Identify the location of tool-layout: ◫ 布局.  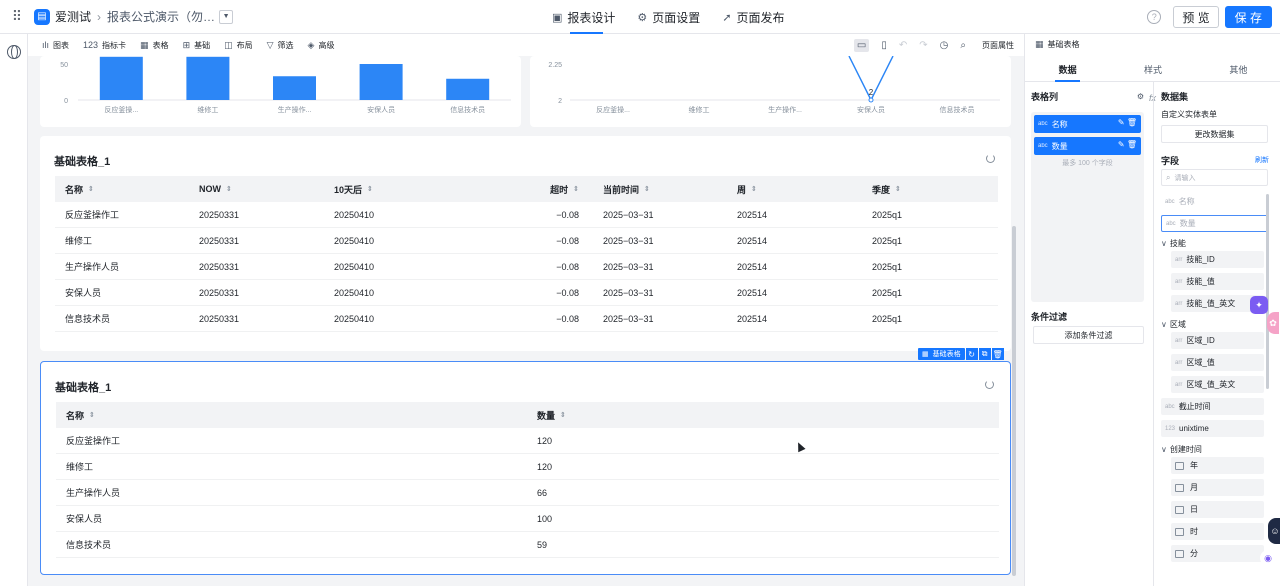
(238, 45).